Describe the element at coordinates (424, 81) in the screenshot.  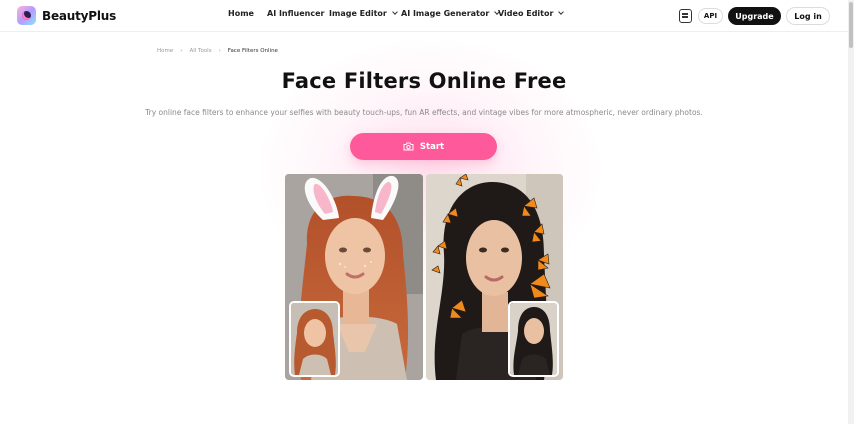
I see `page-title: Face Filters Online Free` at that location.